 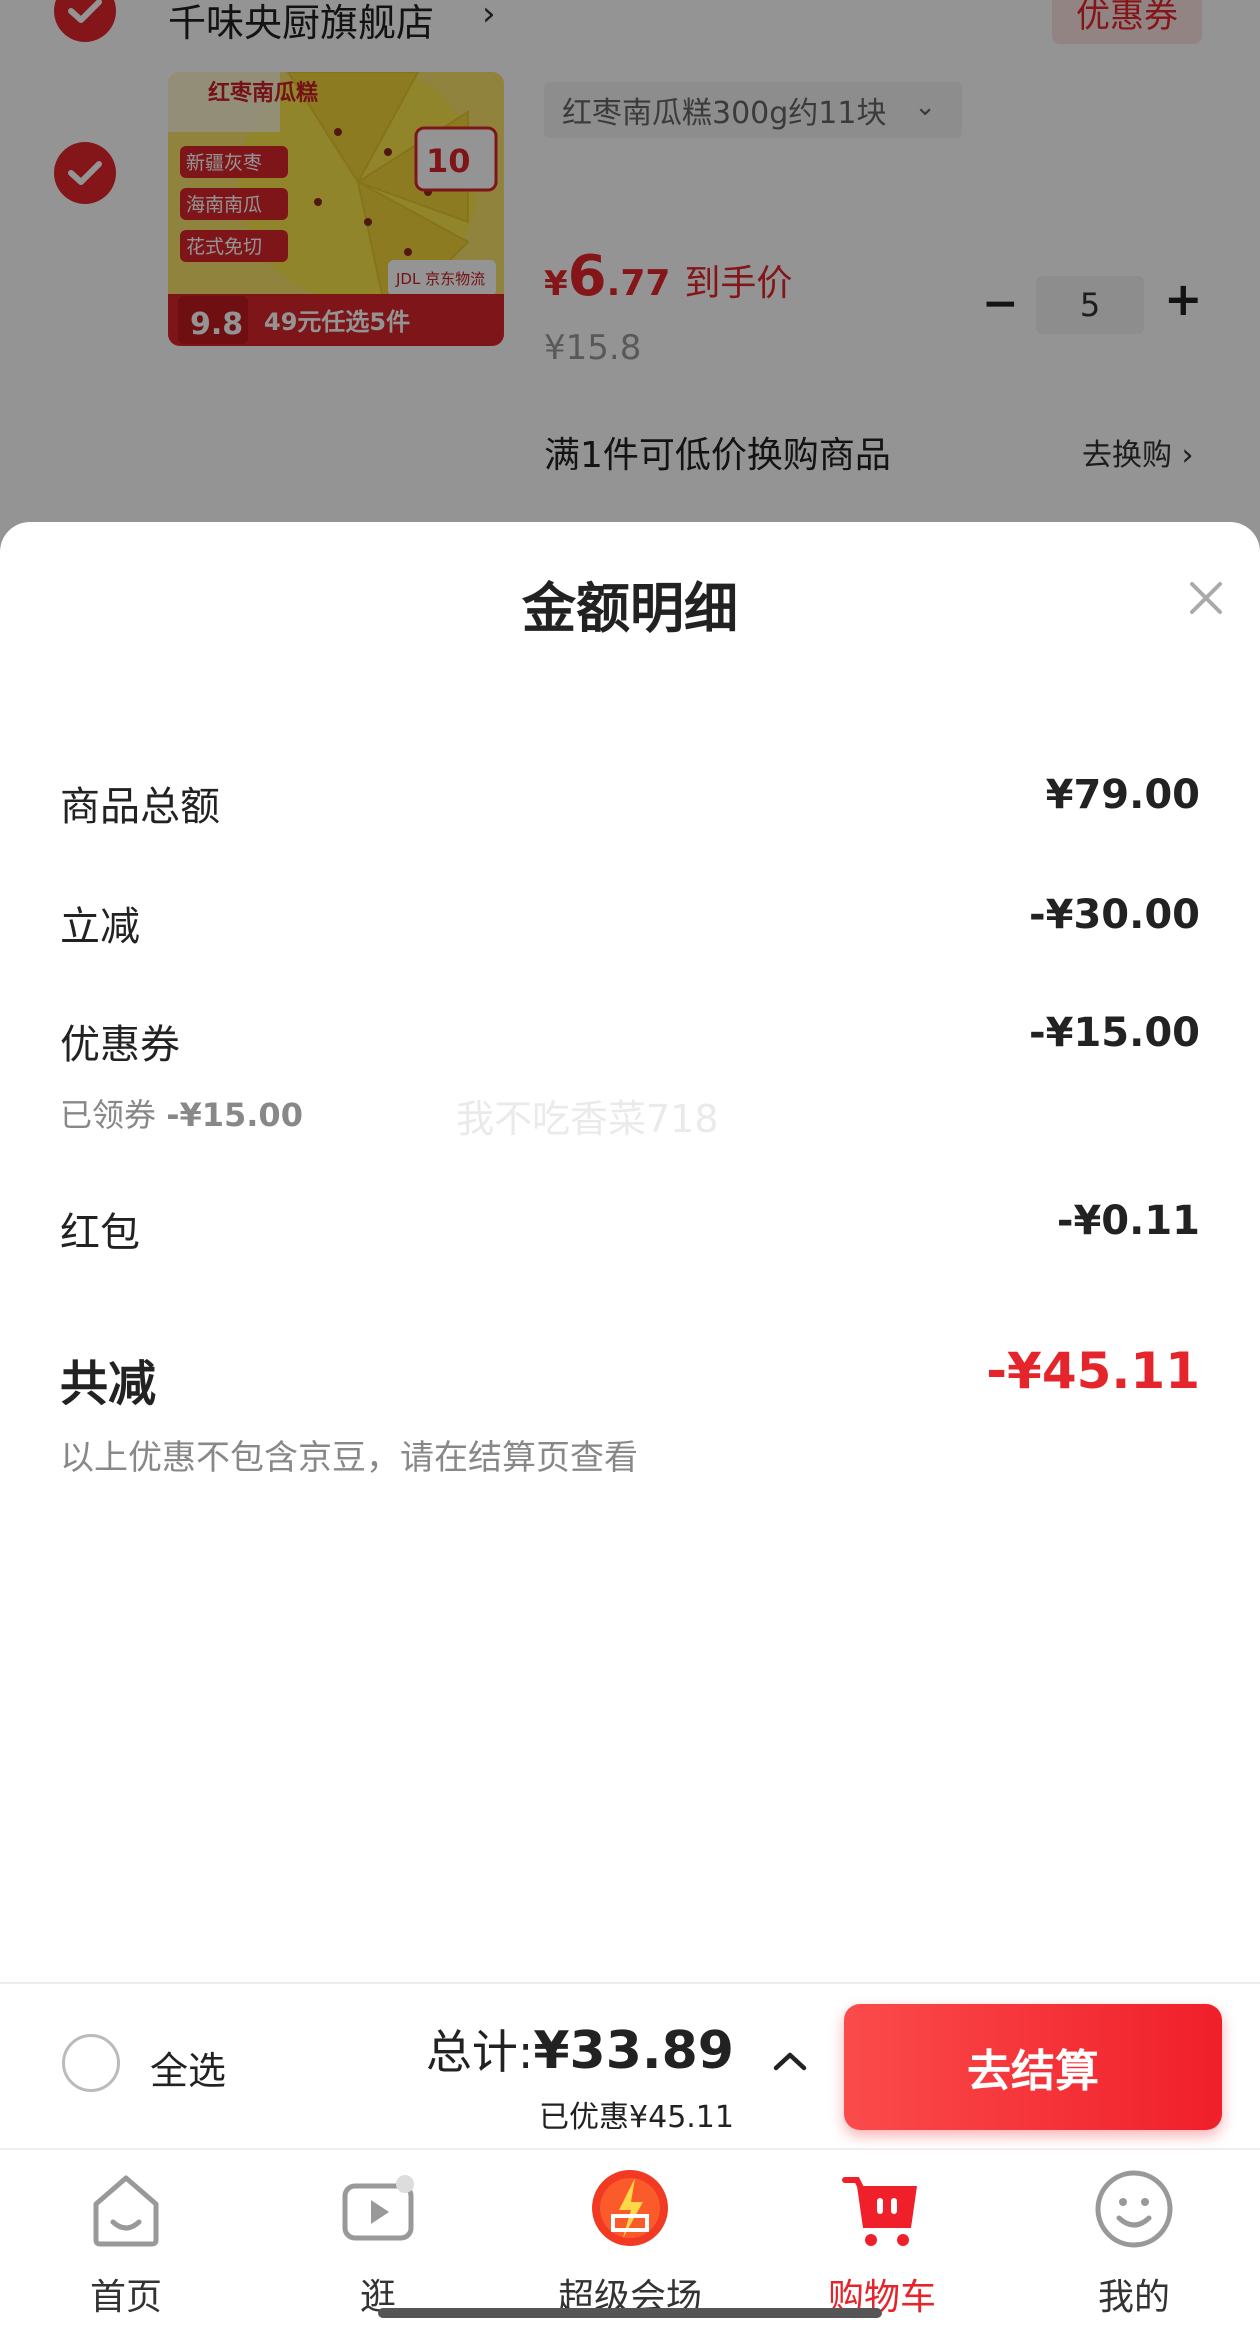 I want to click on bottom-tab-bar: 首页 逛 超级会场 购物车 我的, so click(x=630, y=2237).